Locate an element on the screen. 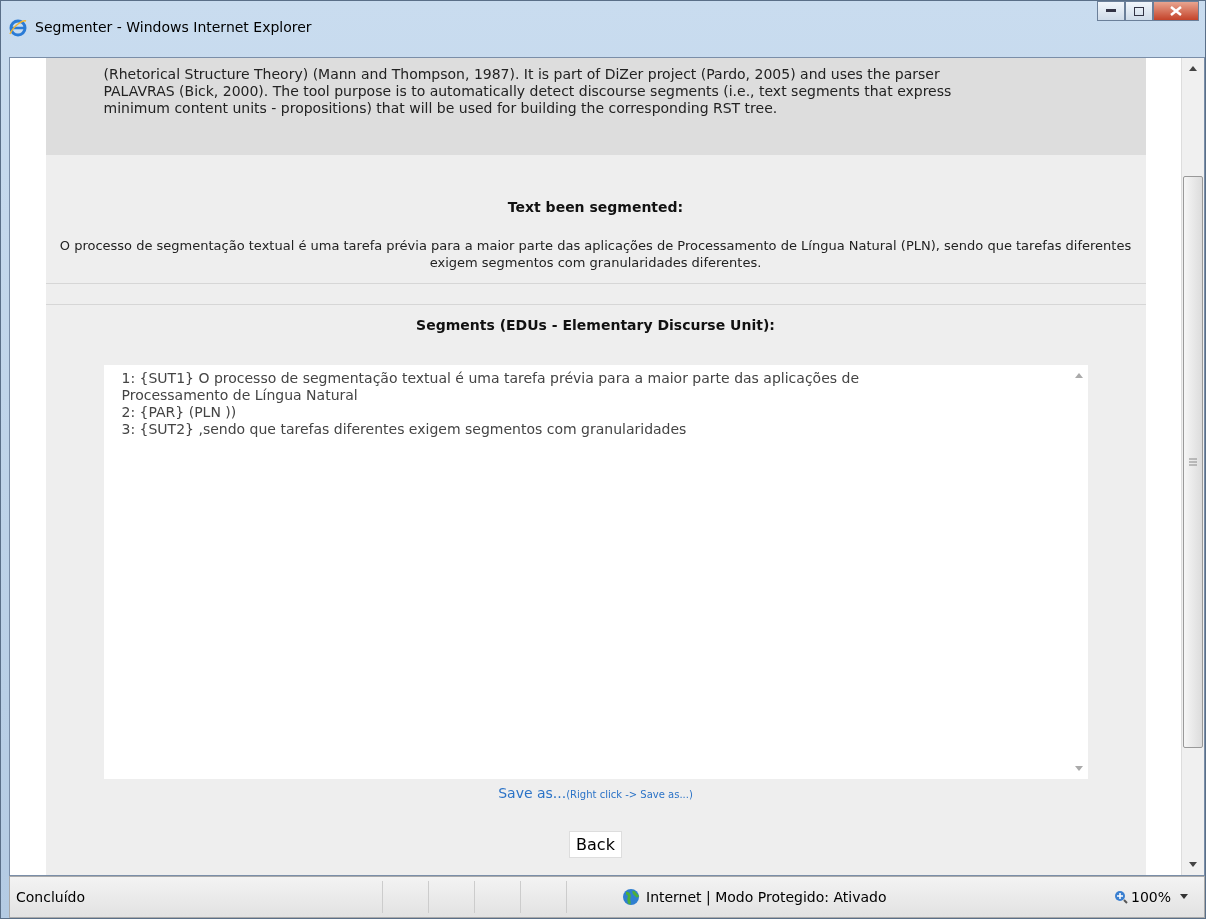  save-hint: (Right click -> Save as...) is located at coordinates (629, 794).